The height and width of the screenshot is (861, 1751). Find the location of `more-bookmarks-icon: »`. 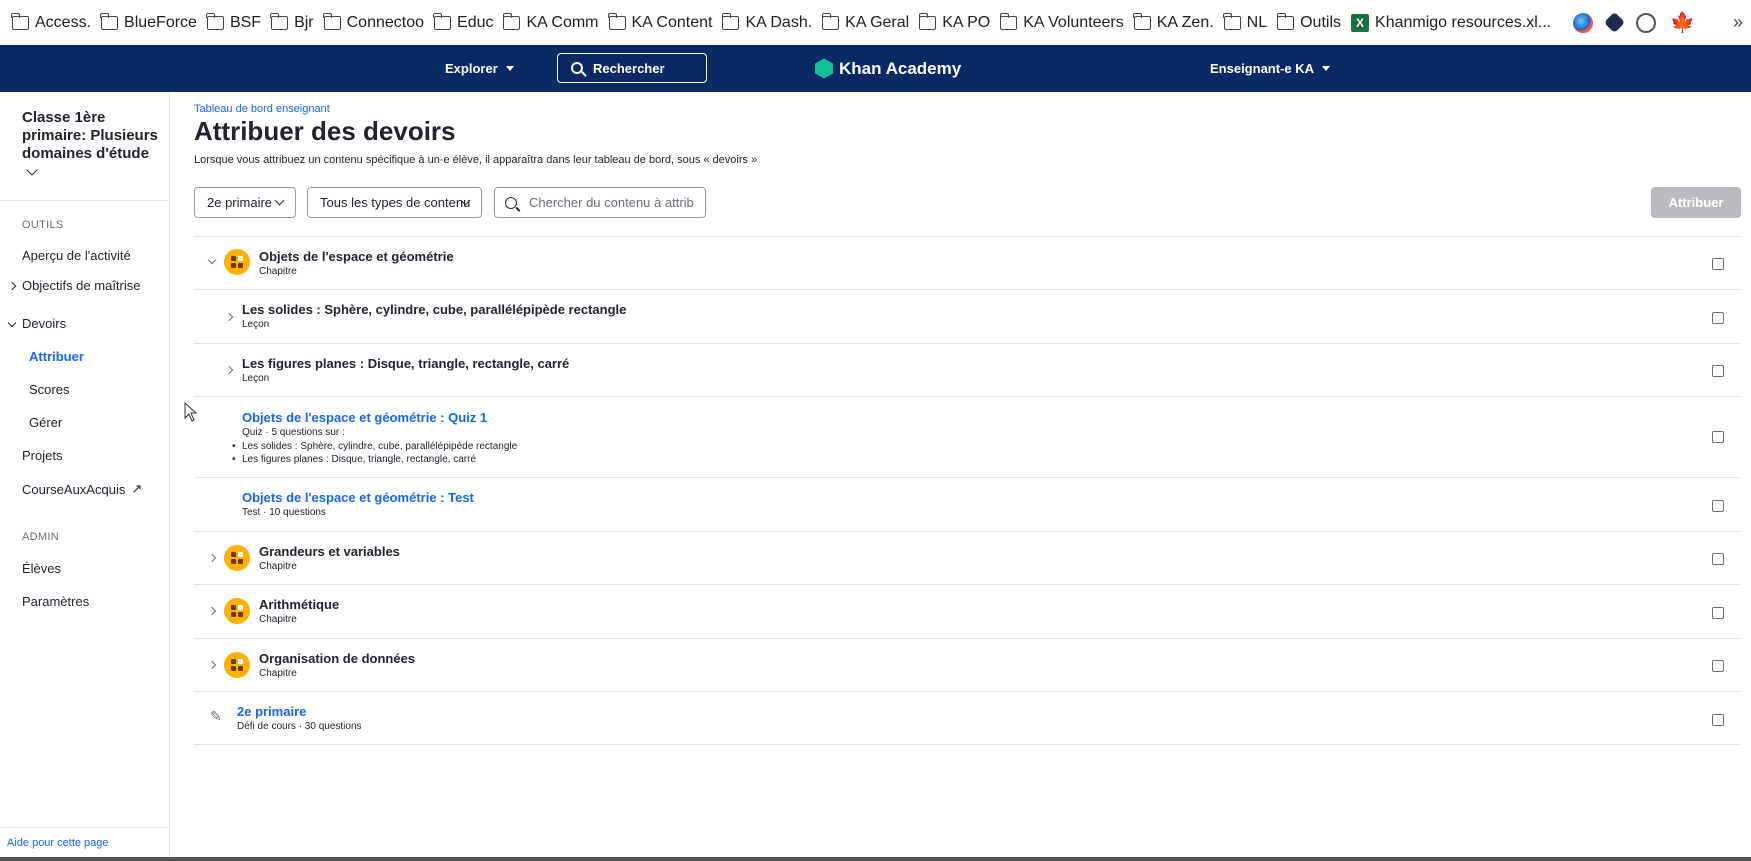

more-bookmarks-icon: » is located at coordinates (1738, 22).